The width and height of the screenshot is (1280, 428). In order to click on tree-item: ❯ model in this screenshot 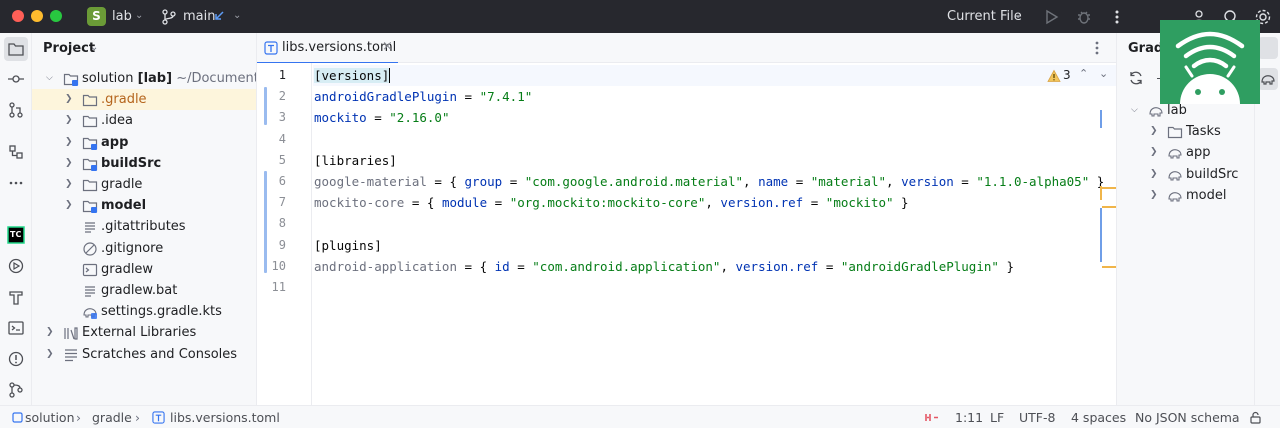, I will do `click(144, 205)`.